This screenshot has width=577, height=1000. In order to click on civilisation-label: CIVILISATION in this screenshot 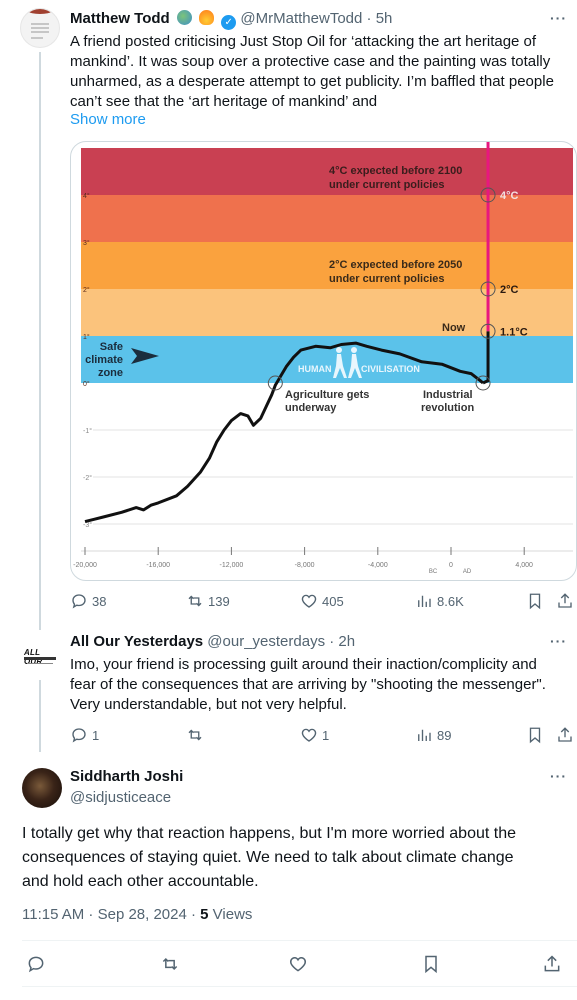, I will do `click(390, 369)`.